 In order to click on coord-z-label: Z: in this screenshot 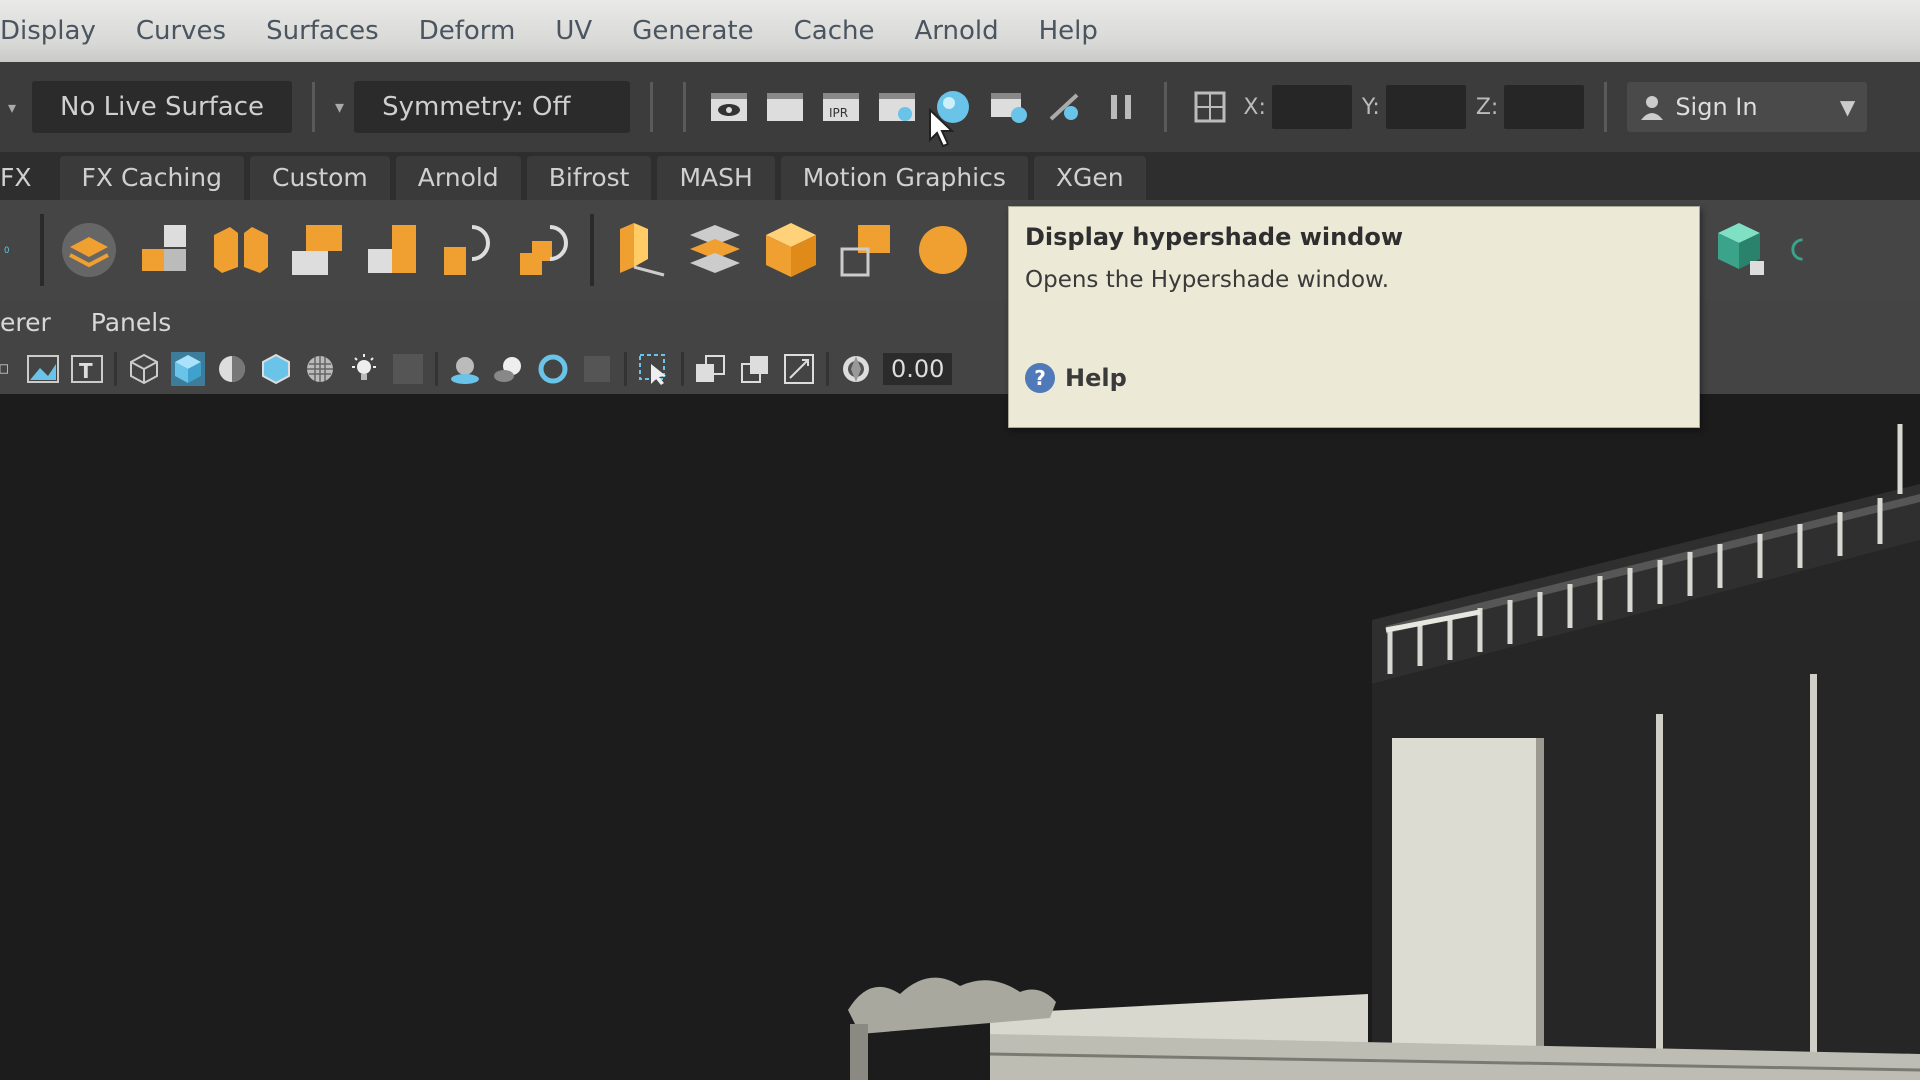, I will do `click(1487, 107)`.